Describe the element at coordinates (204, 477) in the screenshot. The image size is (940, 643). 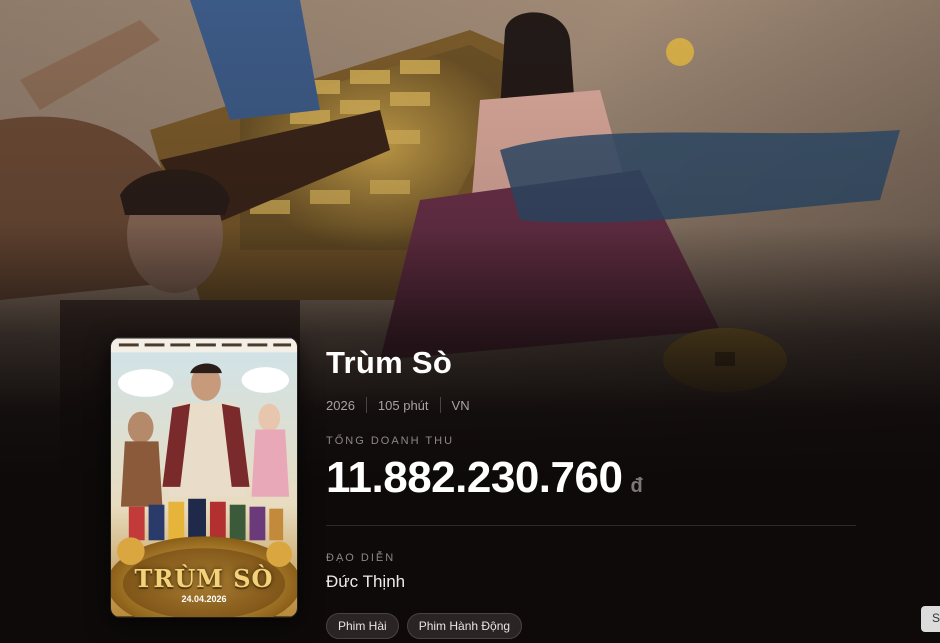
I see `movie-poster: TRÙM SÒ 24.04.2026` at that location.